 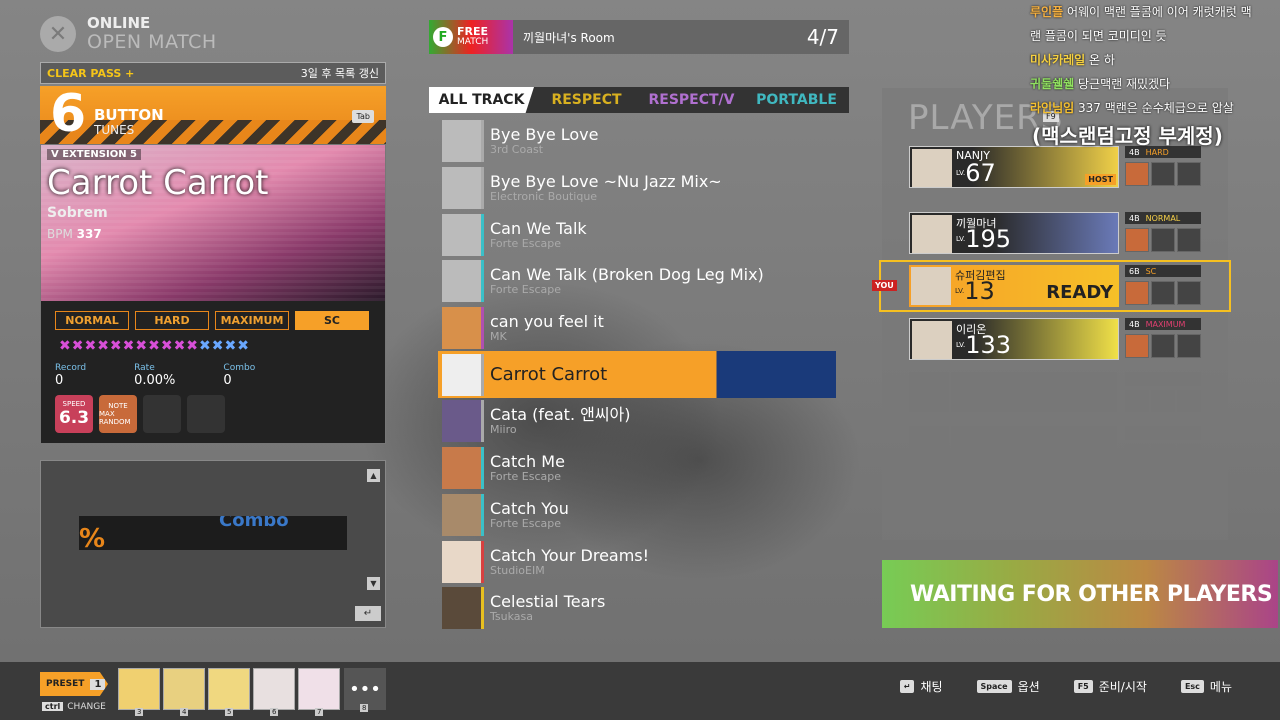 What do you see at coordinates (1102, 60) in the screenshot?
I see `chat-text: 온 하` at bounding box center [1102, 60].